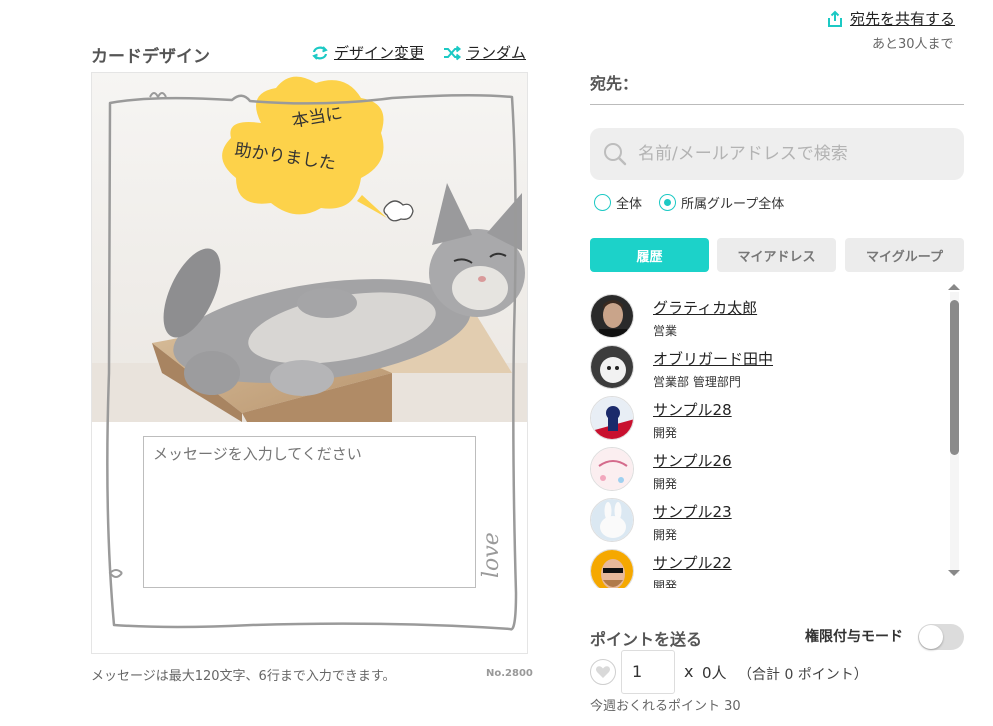 Image resolution: width=993 pixels, height=726 pixels. What do you see at coordinates (309, 512) in the screenshot?
I see `message-input` at bounding box center [309, 512].